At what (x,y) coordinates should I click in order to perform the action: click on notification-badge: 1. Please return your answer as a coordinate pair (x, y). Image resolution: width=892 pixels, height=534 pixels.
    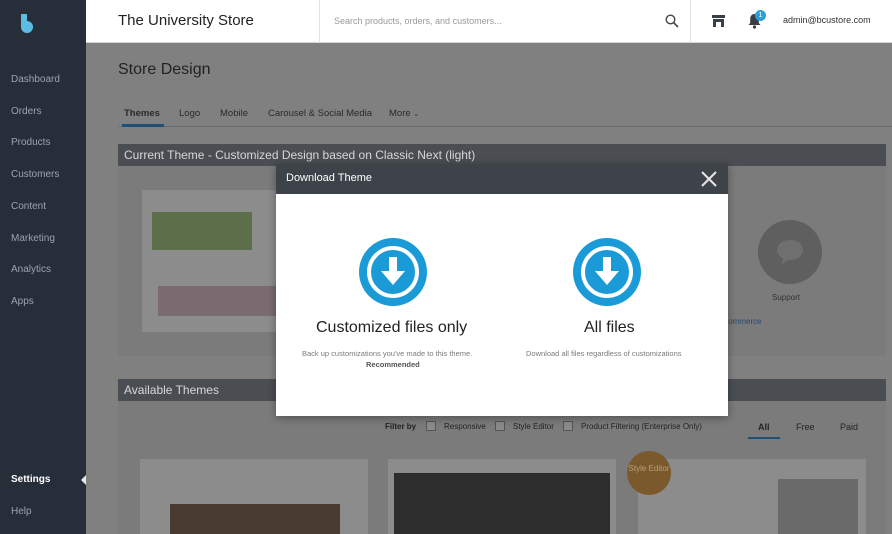
    Looking at the image, I should click on (760, 15).